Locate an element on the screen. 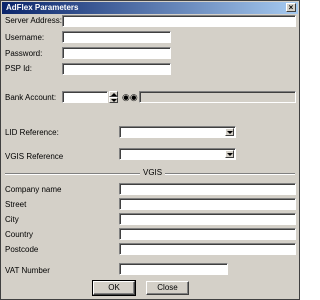 This screenshot has height=300, width=320. password-input is located at coordinates (116, 53).